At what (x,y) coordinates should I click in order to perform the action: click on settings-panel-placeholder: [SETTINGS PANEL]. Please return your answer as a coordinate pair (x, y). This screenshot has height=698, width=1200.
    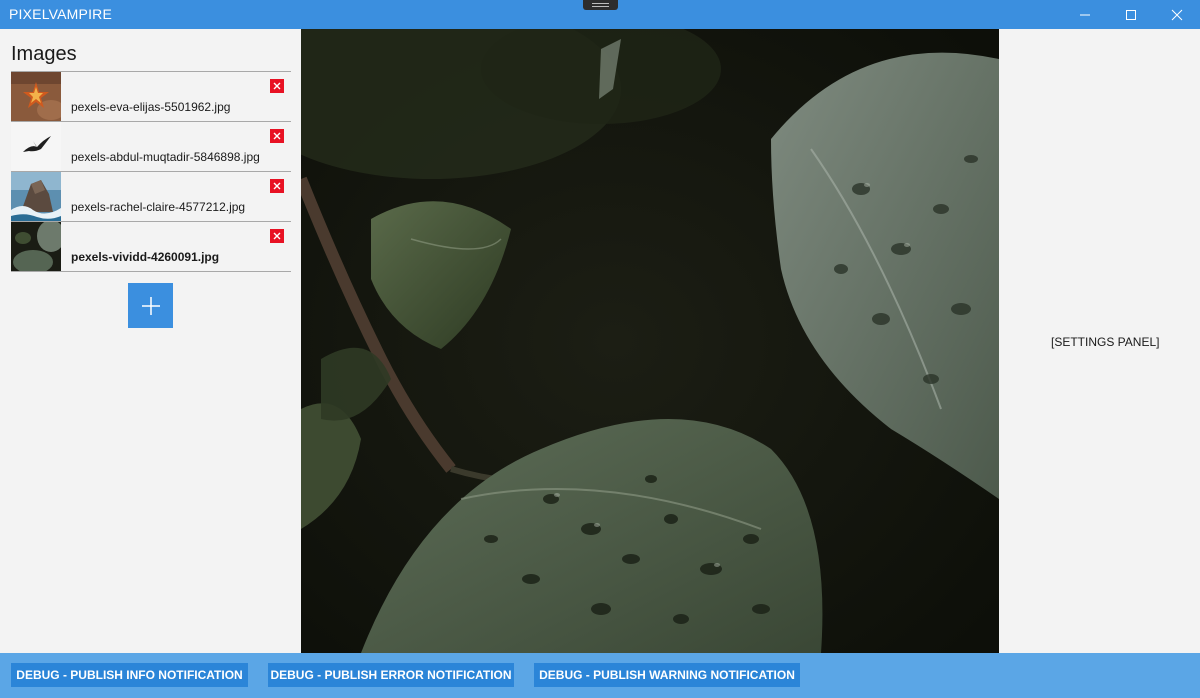
    Looking at the image, I should click on (1105, 342).